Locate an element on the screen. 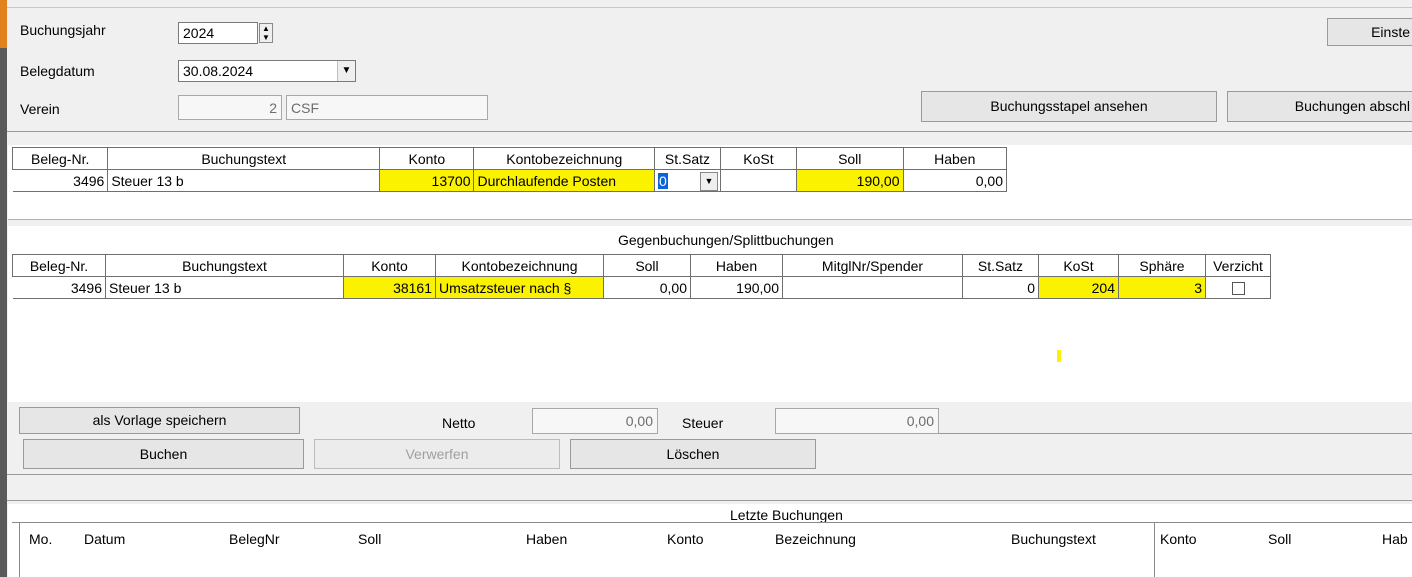 The width and height of the screenshot is (1412, 577). verein-name-field: CSF is located at coordinates (387, 107).